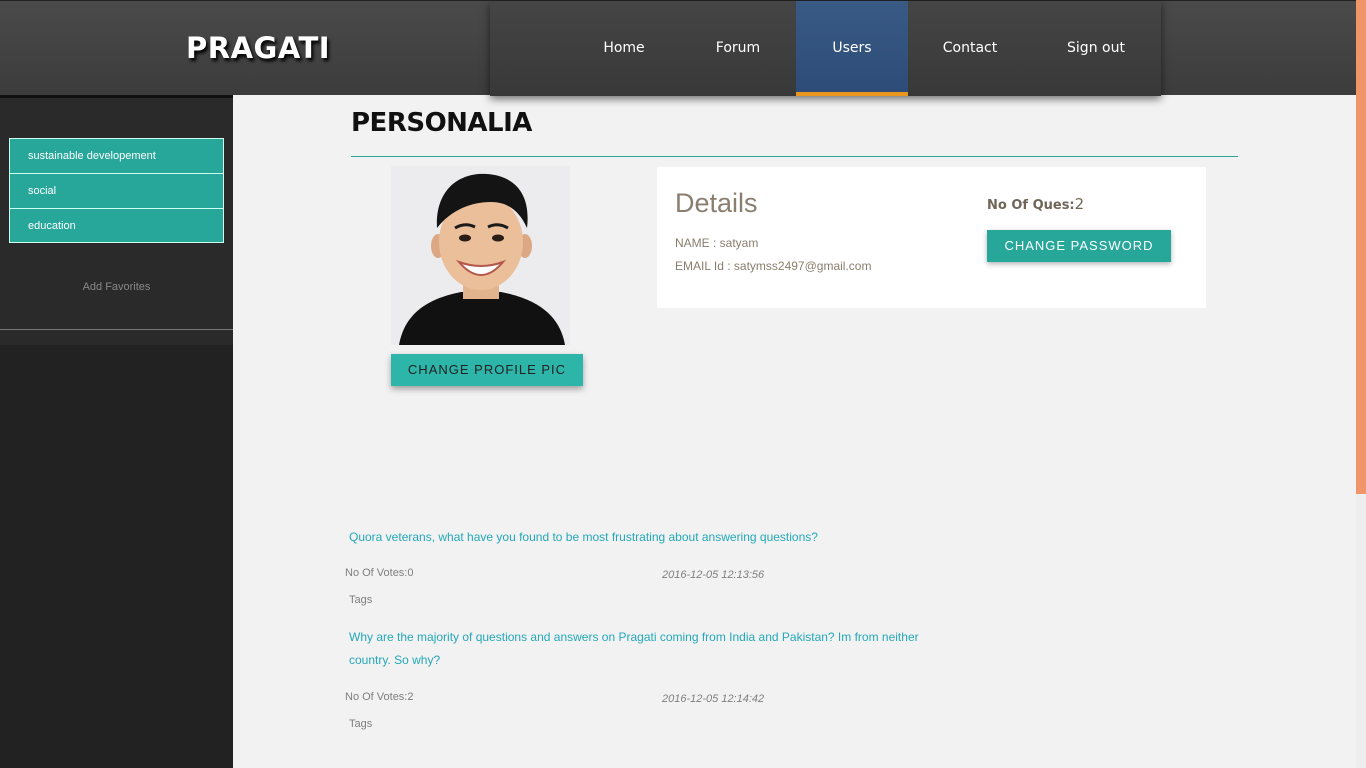 This screenshot has width=1366, height=768. What do you see at coordinates (487, 370) in the screenshot?
I see `change-profile-pic-button: CHANGE PROFILE PIC` at bounding box center [487, 370].